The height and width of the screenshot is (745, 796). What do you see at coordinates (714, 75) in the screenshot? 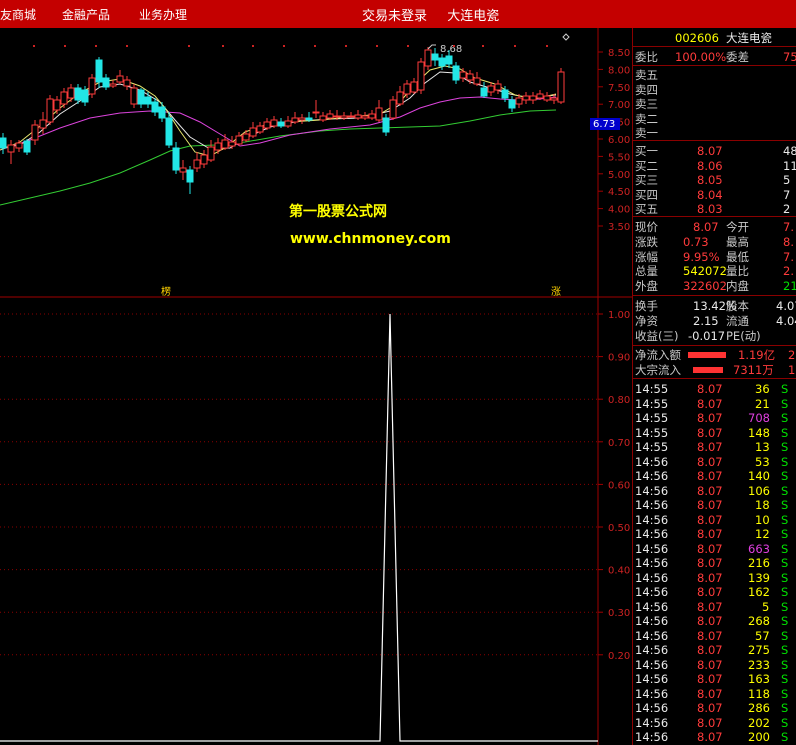
I see `ask-row: 卖五` at bounding box center [714, 75].